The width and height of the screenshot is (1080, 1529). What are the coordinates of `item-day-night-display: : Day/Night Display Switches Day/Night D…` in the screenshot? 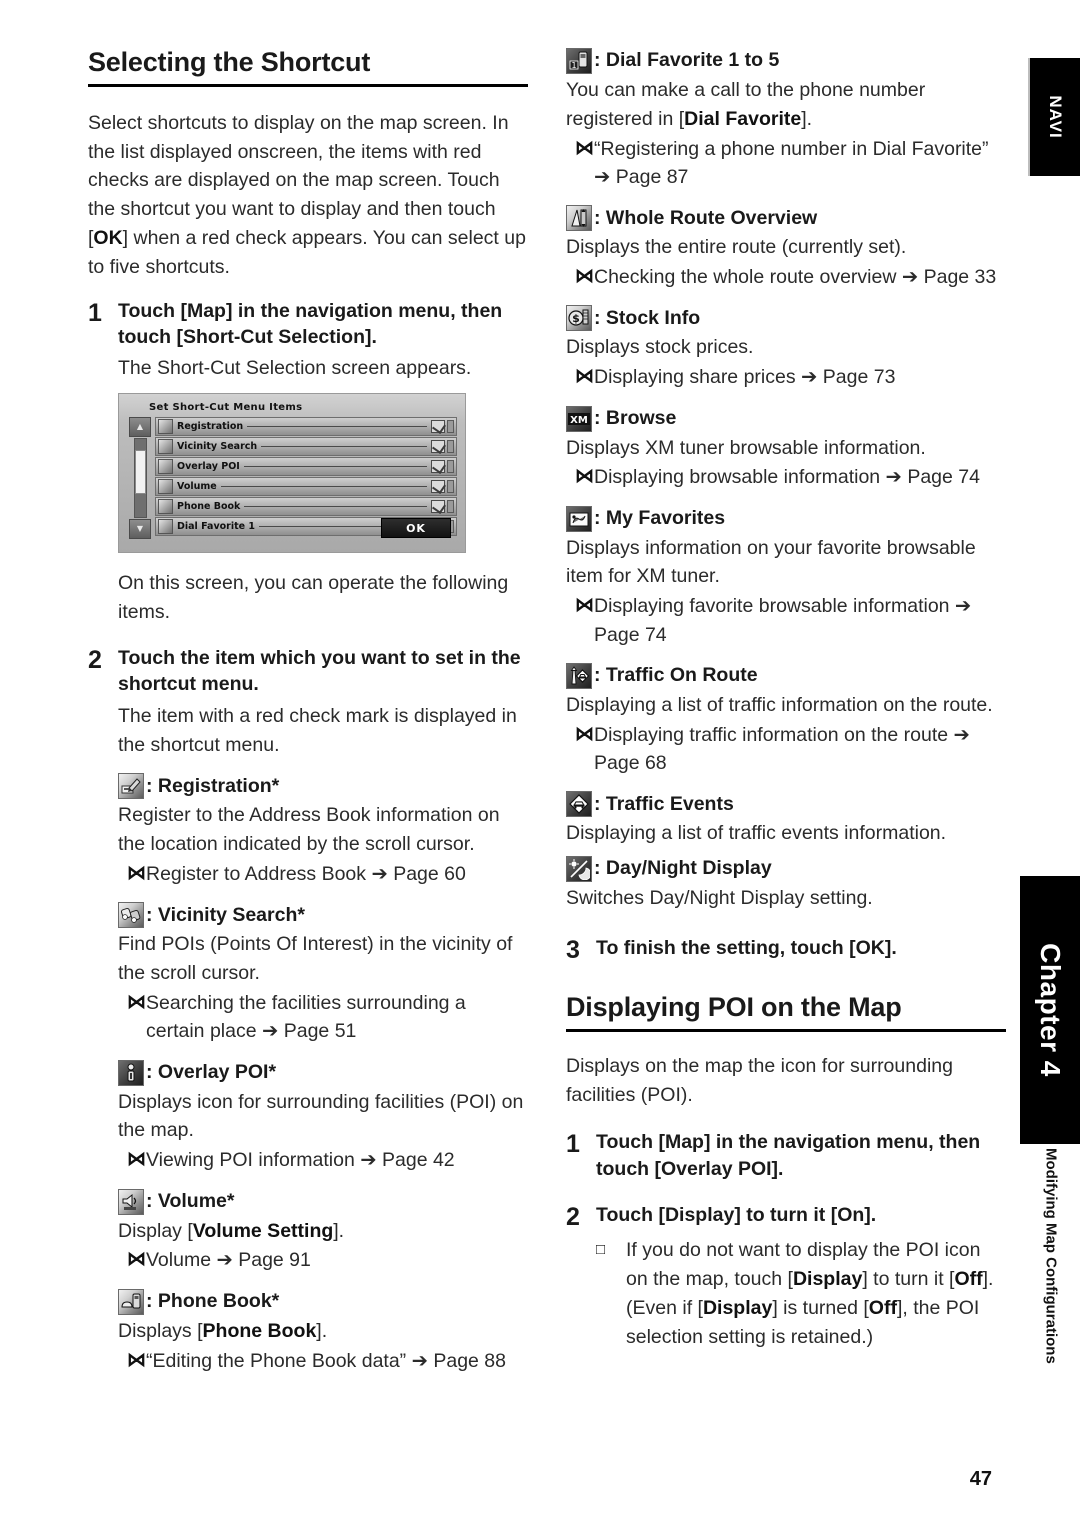 It's located at (786, 884).